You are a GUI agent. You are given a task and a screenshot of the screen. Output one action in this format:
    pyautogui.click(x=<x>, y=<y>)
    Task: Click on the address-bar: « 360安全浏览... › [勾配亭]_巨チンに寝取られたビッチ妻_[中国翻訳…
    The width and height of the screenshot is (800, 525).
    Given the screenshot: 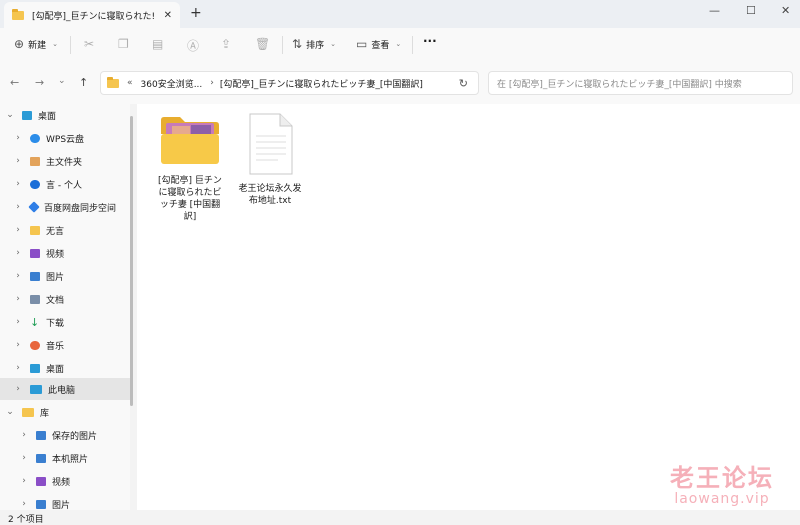 What is the action you would take?
    pyautogui.click(x=289, y=83)
    